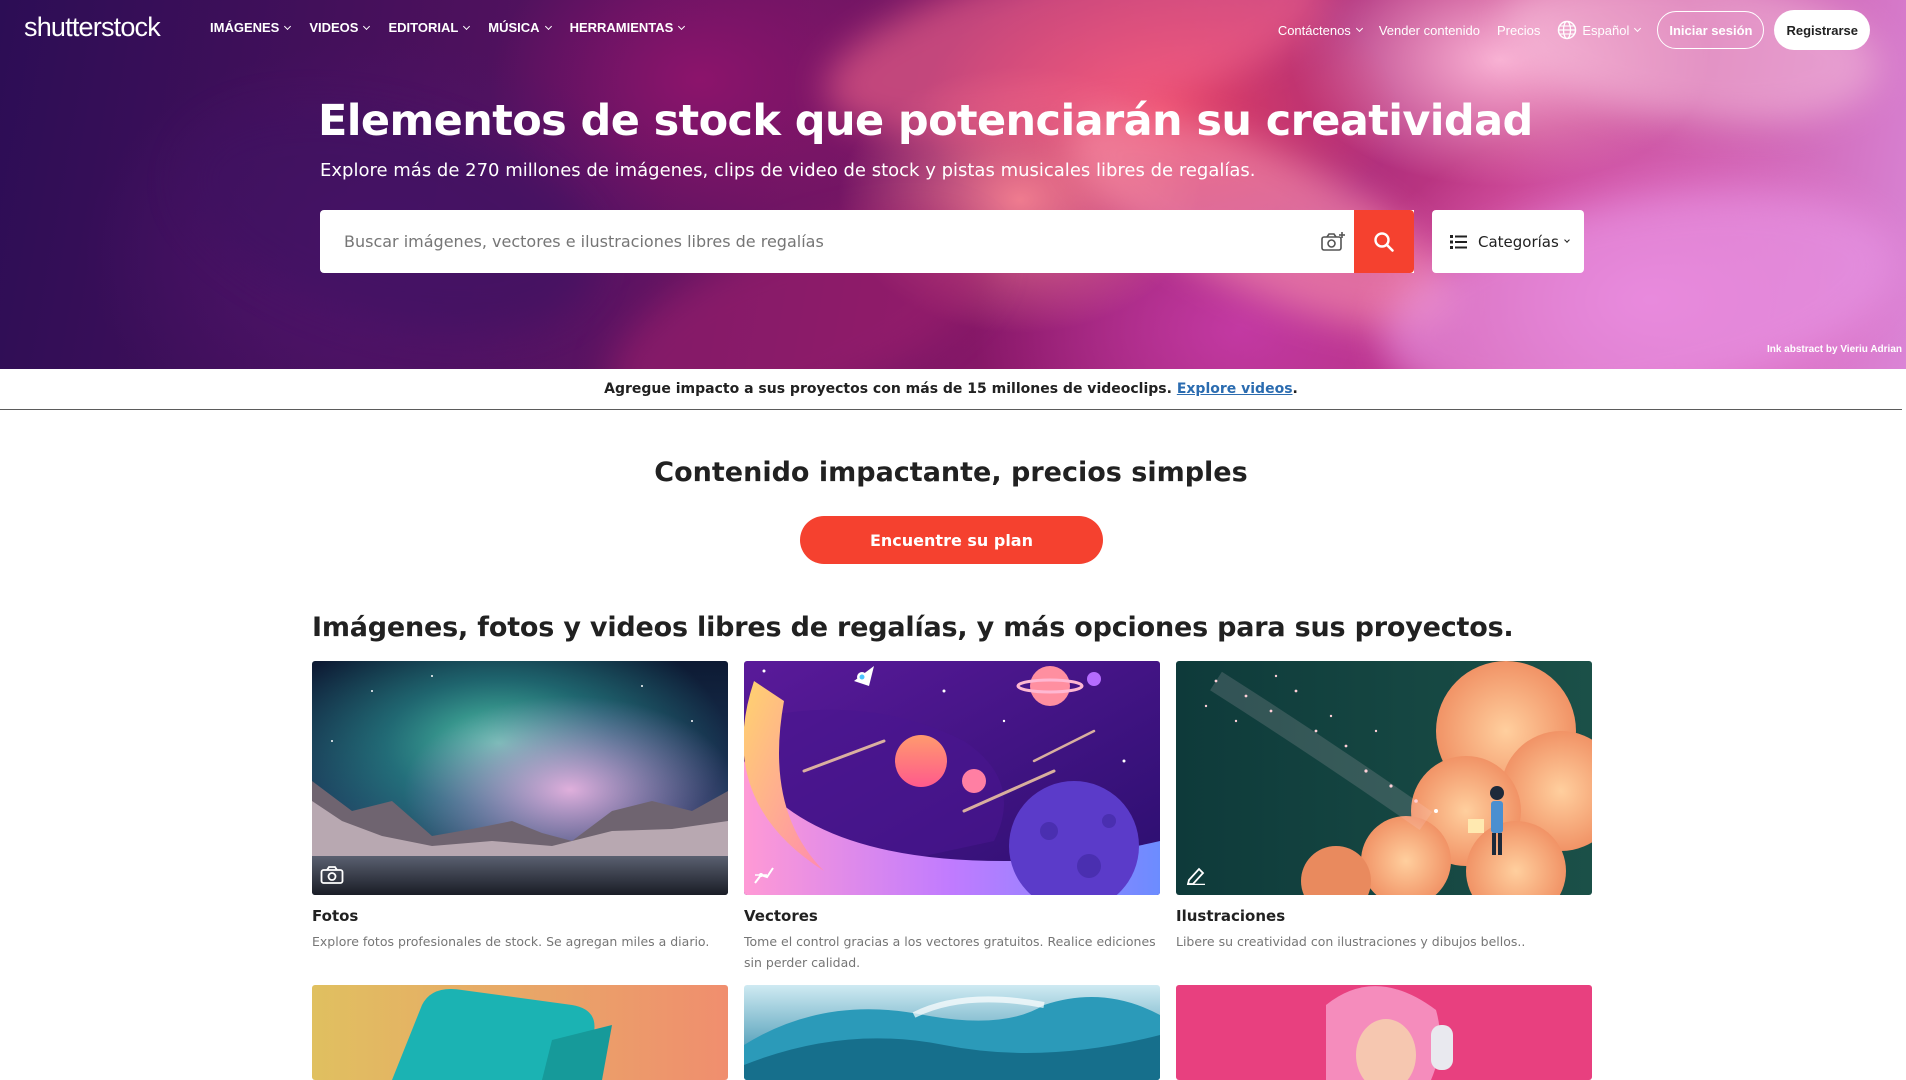 The image size is (1906, 1080). I want to click on categories-dropdown: Categorías, so click(1508, 241).